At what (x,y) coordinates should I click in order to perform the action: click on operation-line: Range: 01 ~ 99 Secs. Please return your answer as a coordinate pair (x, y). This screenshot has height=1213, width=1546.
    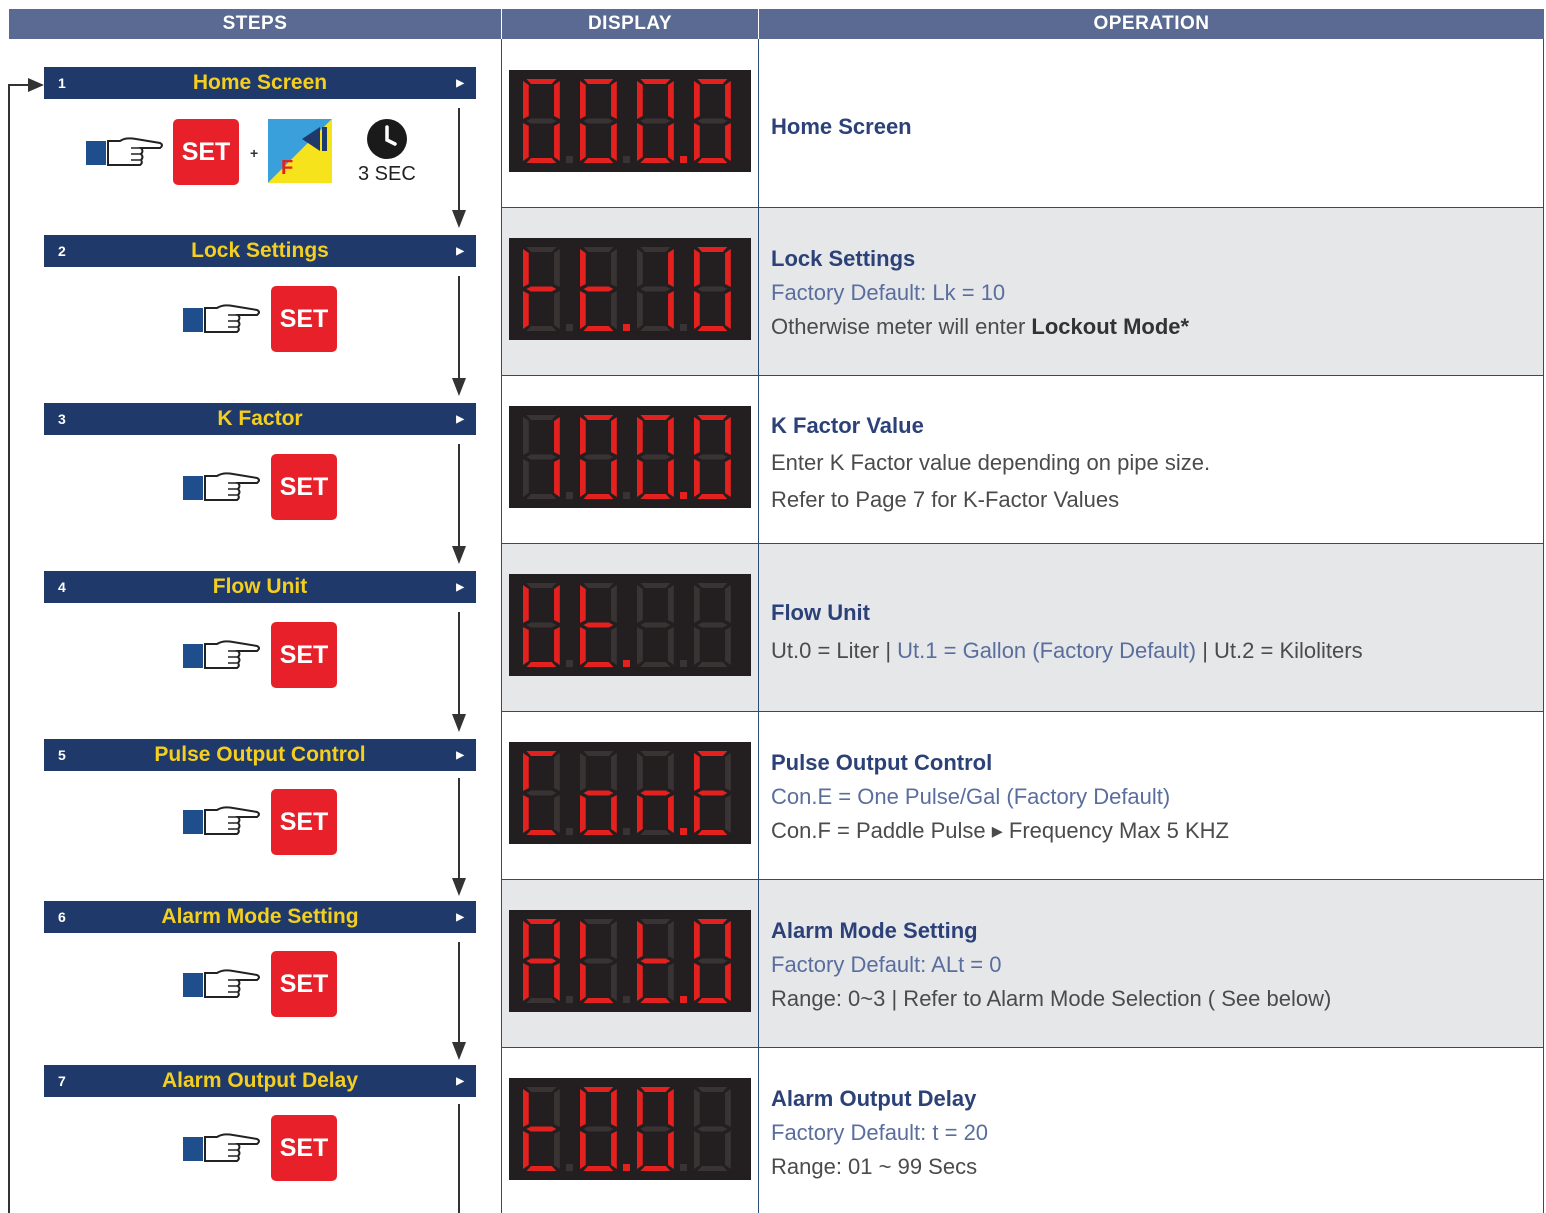
    Looking at the image, I should click on (874, 1166).